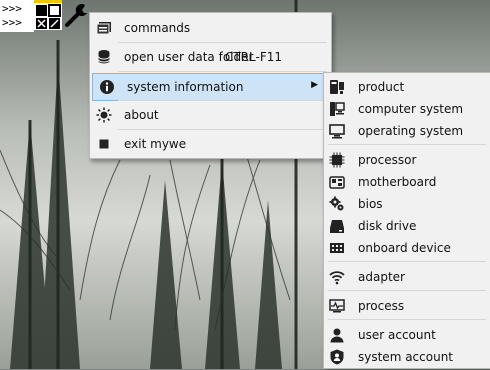  Describe the element at coordinates (185, 87) in the screenshot. I see `menu-item-label: system information` at that location.